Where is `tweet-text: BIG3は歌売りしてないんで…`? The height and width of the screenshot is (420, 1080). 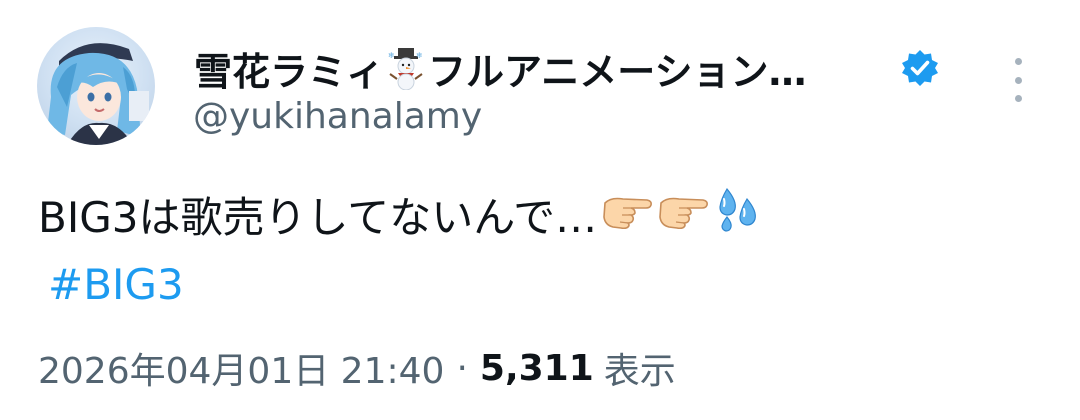
tweet-text: BIG3は歌売りしてないんで… is located at coordinates (399, 214).